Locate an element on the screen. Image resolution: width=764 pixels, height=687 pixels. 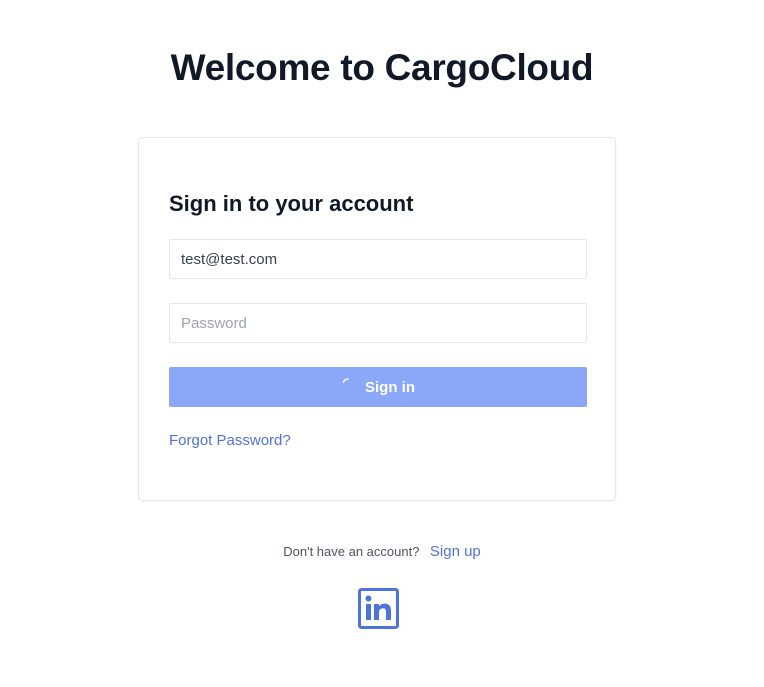
password-field is located at coordinates (378, 323).